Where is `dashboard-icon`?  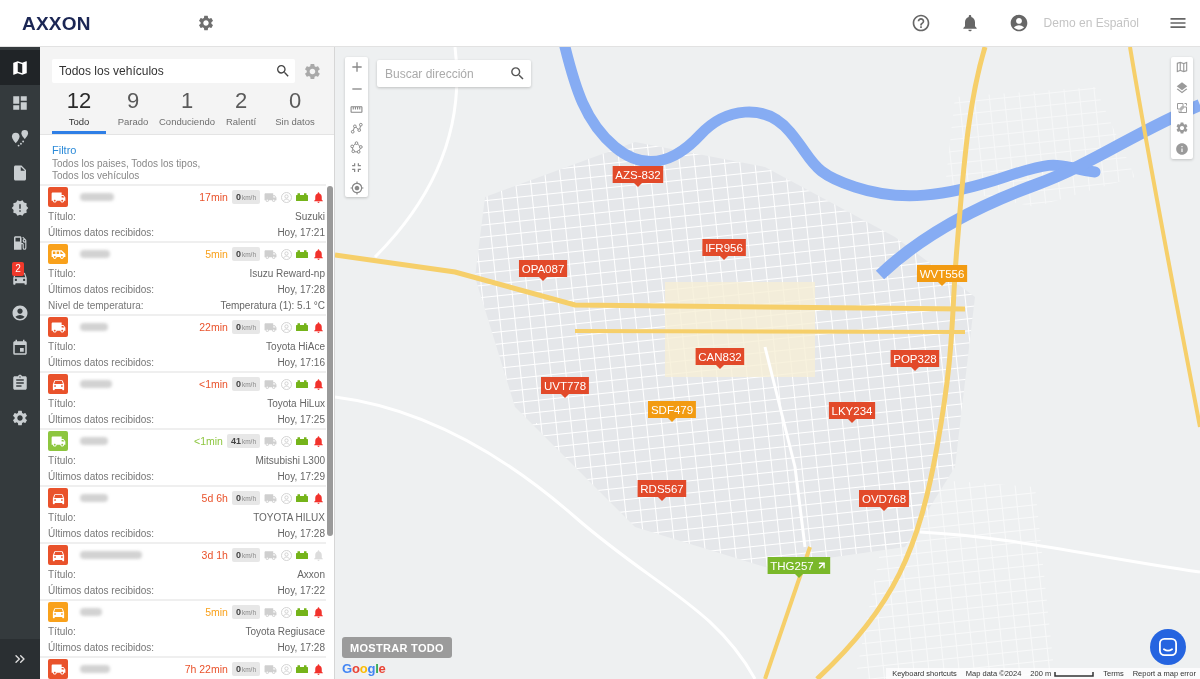 dashboard-icon is located at coordinates (20, 102).